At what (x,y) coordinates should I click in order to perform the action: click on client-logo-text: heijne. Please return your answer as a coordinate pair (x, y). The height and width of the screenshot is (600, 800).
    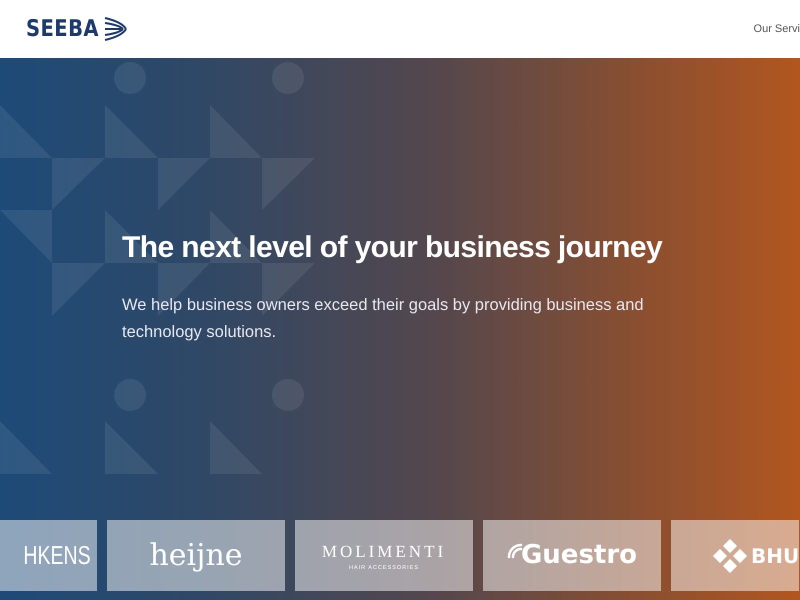
    Looking at the image, I should click on (196, 556).